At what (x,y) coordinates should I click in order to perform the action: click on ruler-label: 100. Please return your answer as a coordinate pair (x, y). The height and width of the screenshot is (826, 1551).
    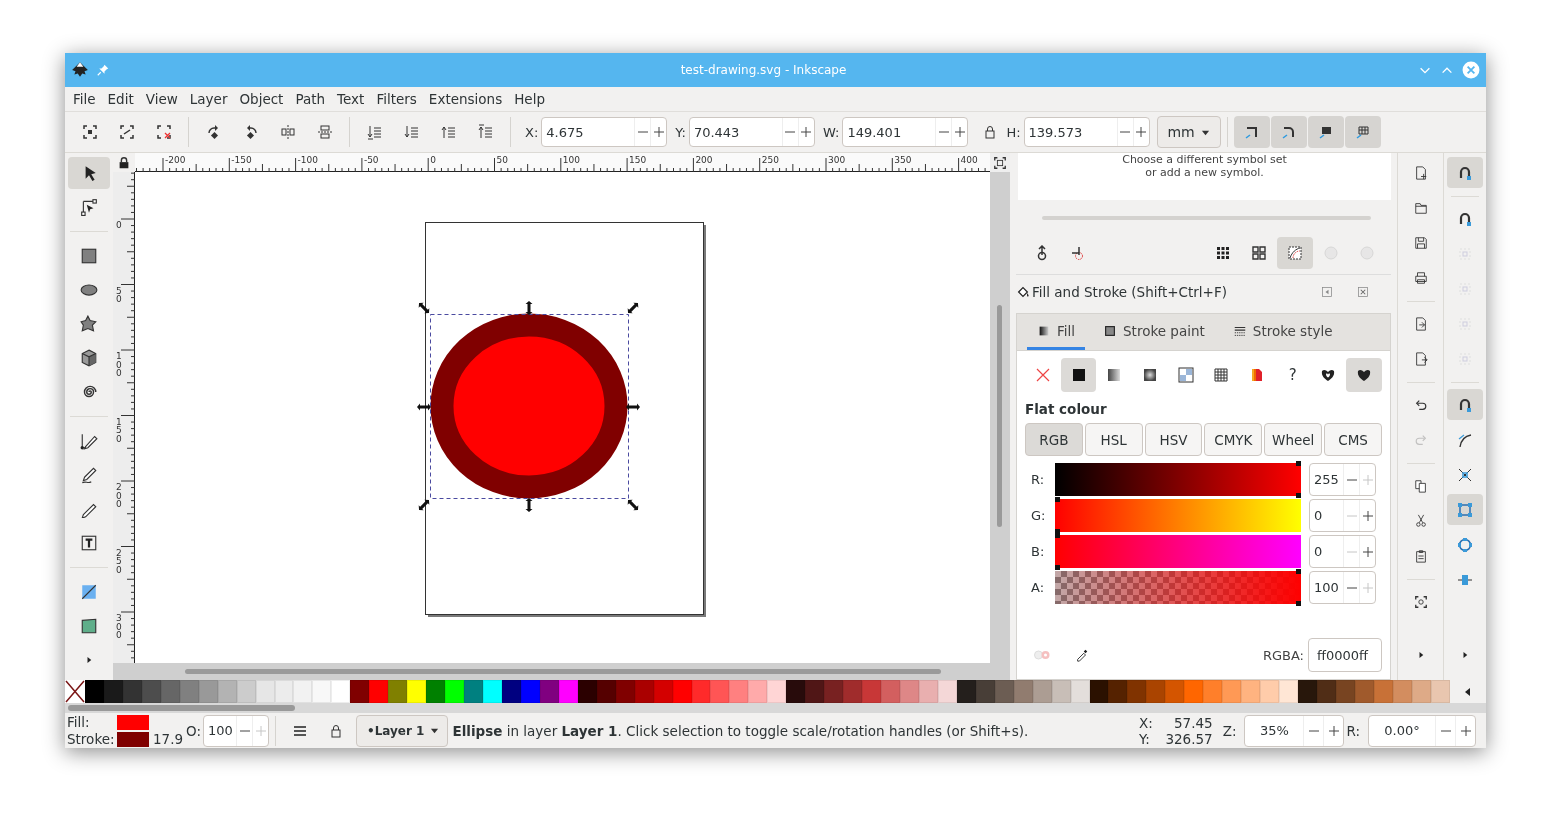
    Looking at the image, I should click on (119, 365).